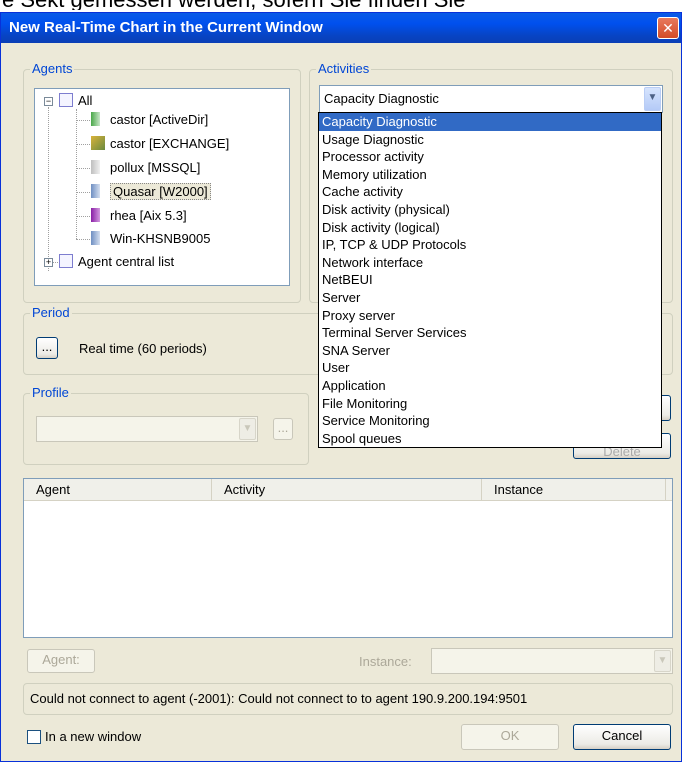 This screenshot has width=682, height=762. I want to click on tree-item-label: rhea [Aix 5.3], so click(148, 215).